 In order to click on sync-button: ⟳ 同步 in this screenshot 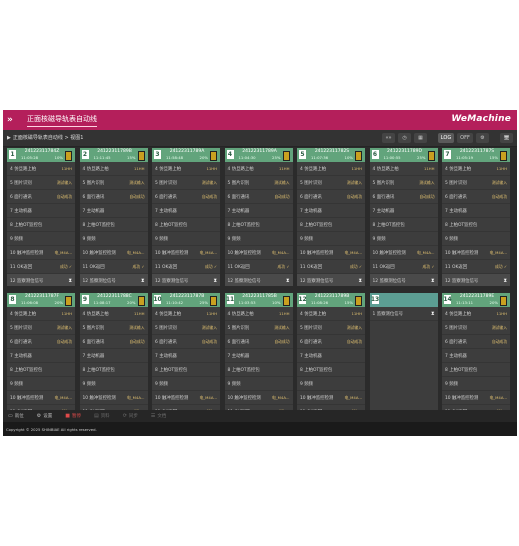, I will do `click(130, 416)`.